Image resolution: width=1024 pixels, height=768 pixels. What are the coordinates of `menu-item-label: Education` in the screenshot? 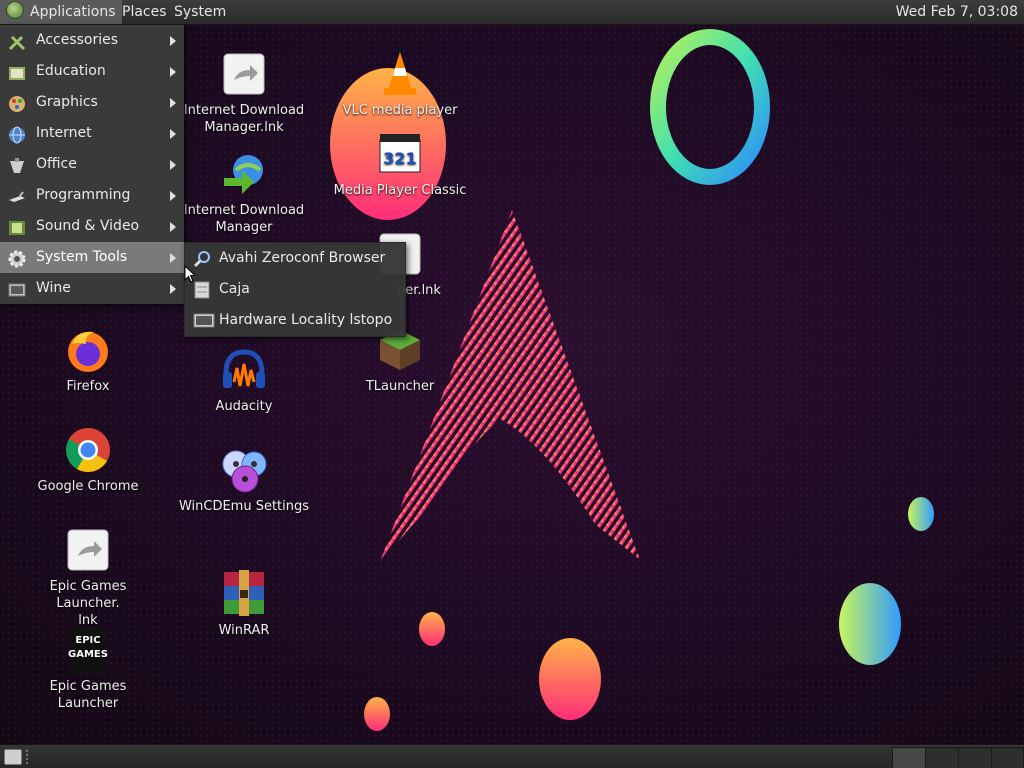 It's located at (71, 71).